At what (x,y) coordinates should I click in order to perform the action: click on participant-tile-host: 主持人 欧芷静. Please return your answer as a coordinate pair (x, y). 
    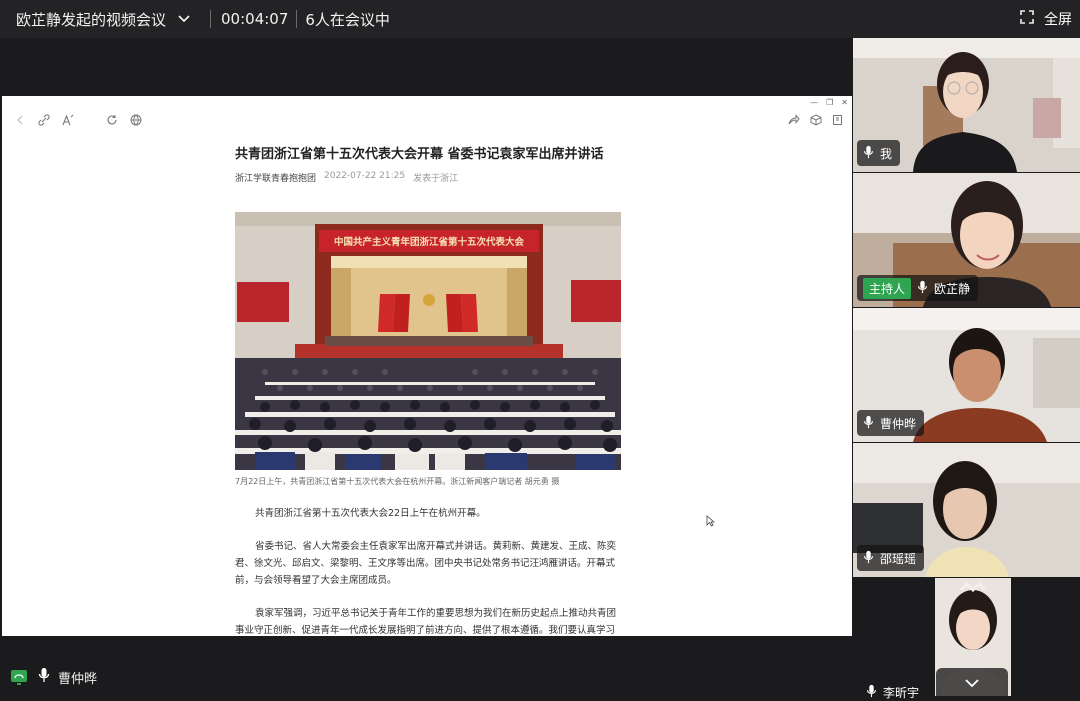
    Looking at the image, I should click on (966, 240).